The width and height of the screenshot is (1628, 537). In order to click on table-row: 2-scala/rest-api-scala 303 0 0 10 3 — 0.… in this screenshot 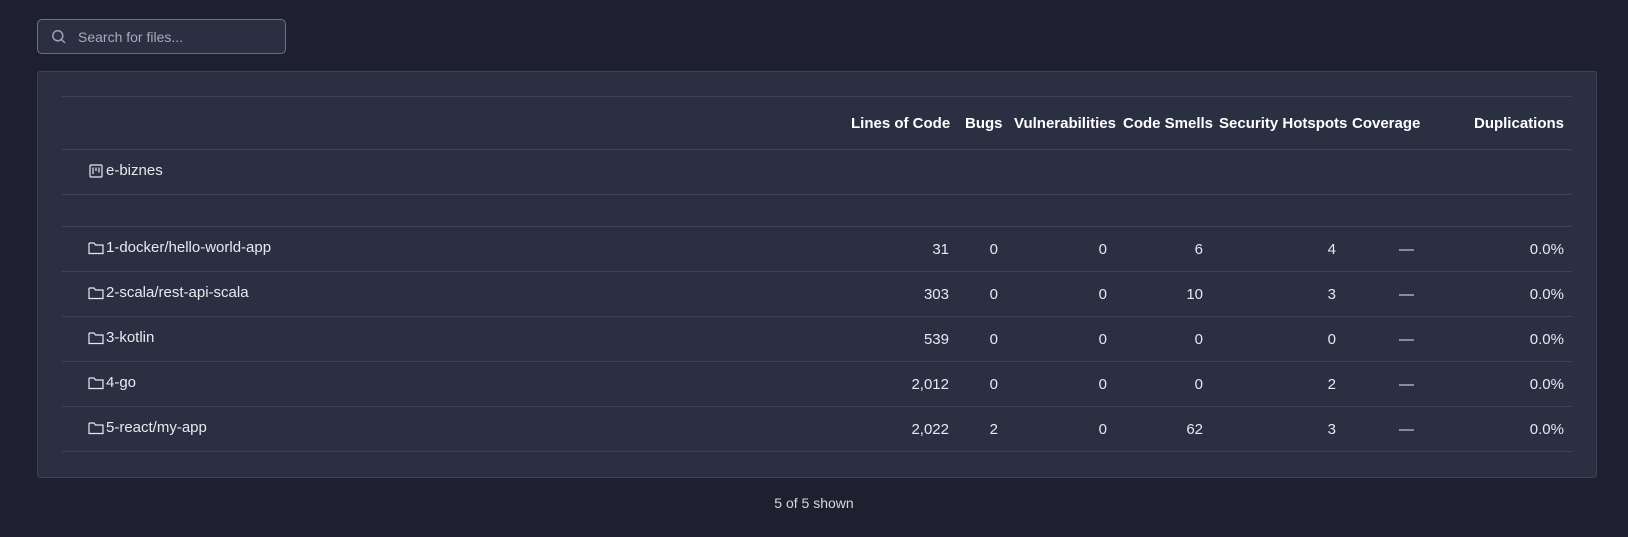, I will do `click(817, 294)`.